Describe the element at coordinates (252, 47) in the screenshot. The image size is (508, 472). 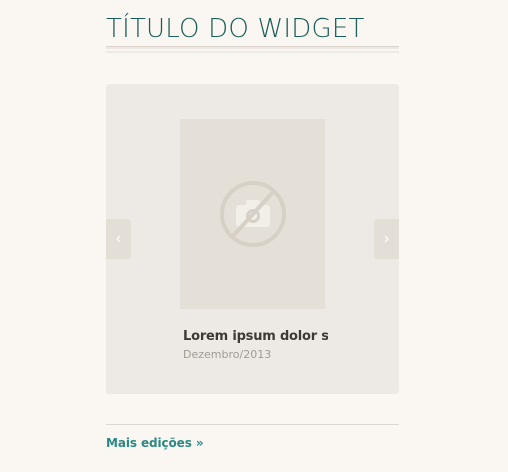
I see `title-divider` at that location.